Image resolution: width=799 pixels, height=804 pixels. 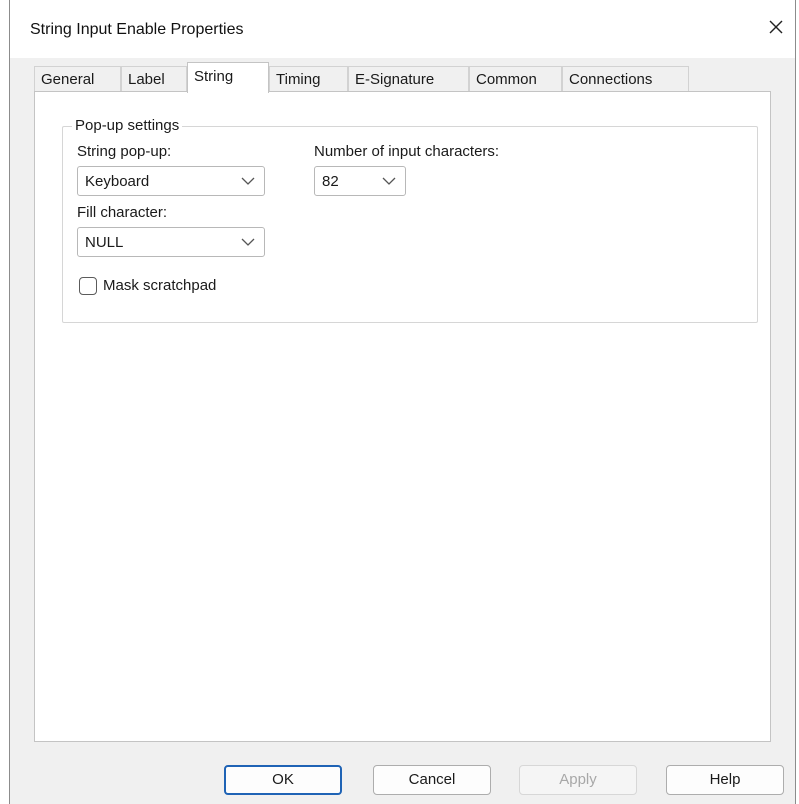 What do you see at coordinates (127, 125) in the screenshot?
I see `popup-settings-legend: Pop-up settings` at bounding box center [127, 125].